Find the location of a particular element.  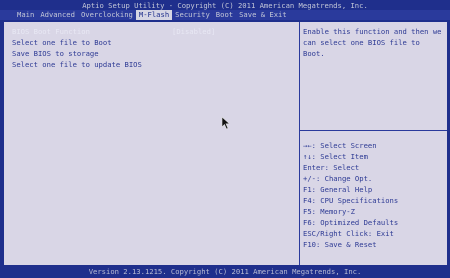

save-bios-item: Save BIOS to storage is located at coordinates (55, 53).